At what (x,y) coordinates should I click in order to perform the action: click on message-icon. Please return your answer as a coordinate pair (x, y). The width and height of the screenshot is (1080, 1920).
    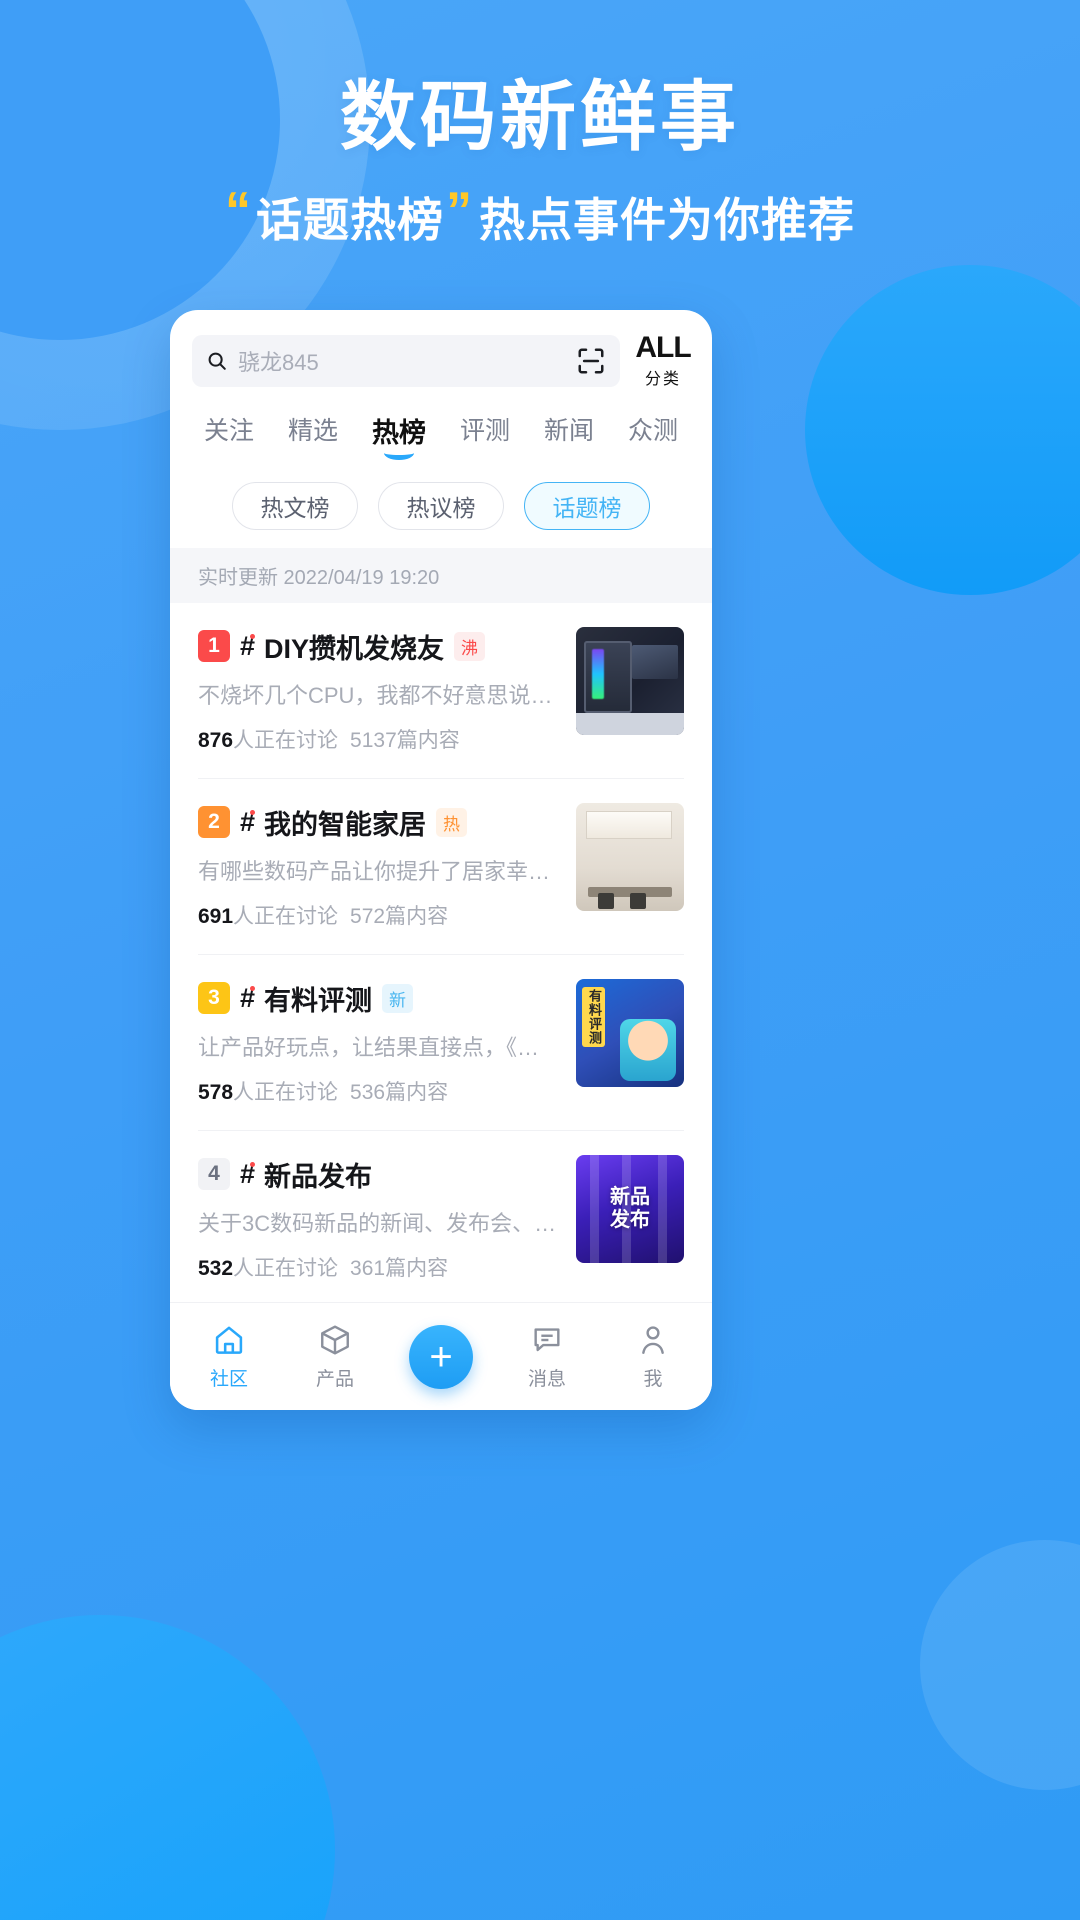
    Looking at the image, I should click on (547, 1339).